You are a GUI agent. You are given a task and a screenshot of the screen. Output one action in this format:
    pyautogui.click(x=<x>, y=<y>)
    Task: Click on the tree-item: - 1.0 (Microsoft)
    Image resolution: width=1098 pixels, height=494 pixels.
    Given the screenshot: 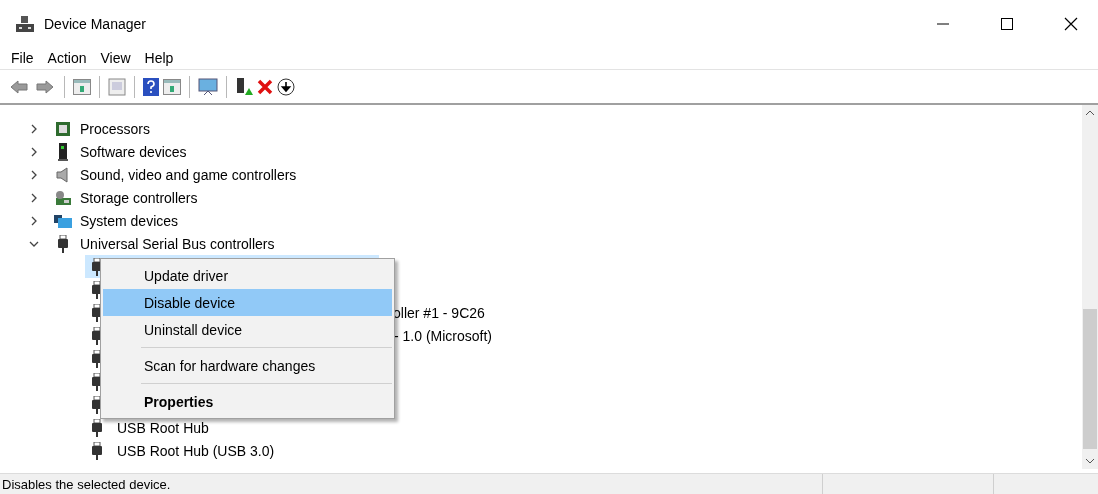 What is the action you would take?
    pyautogui.click(x=443, y=335)
    